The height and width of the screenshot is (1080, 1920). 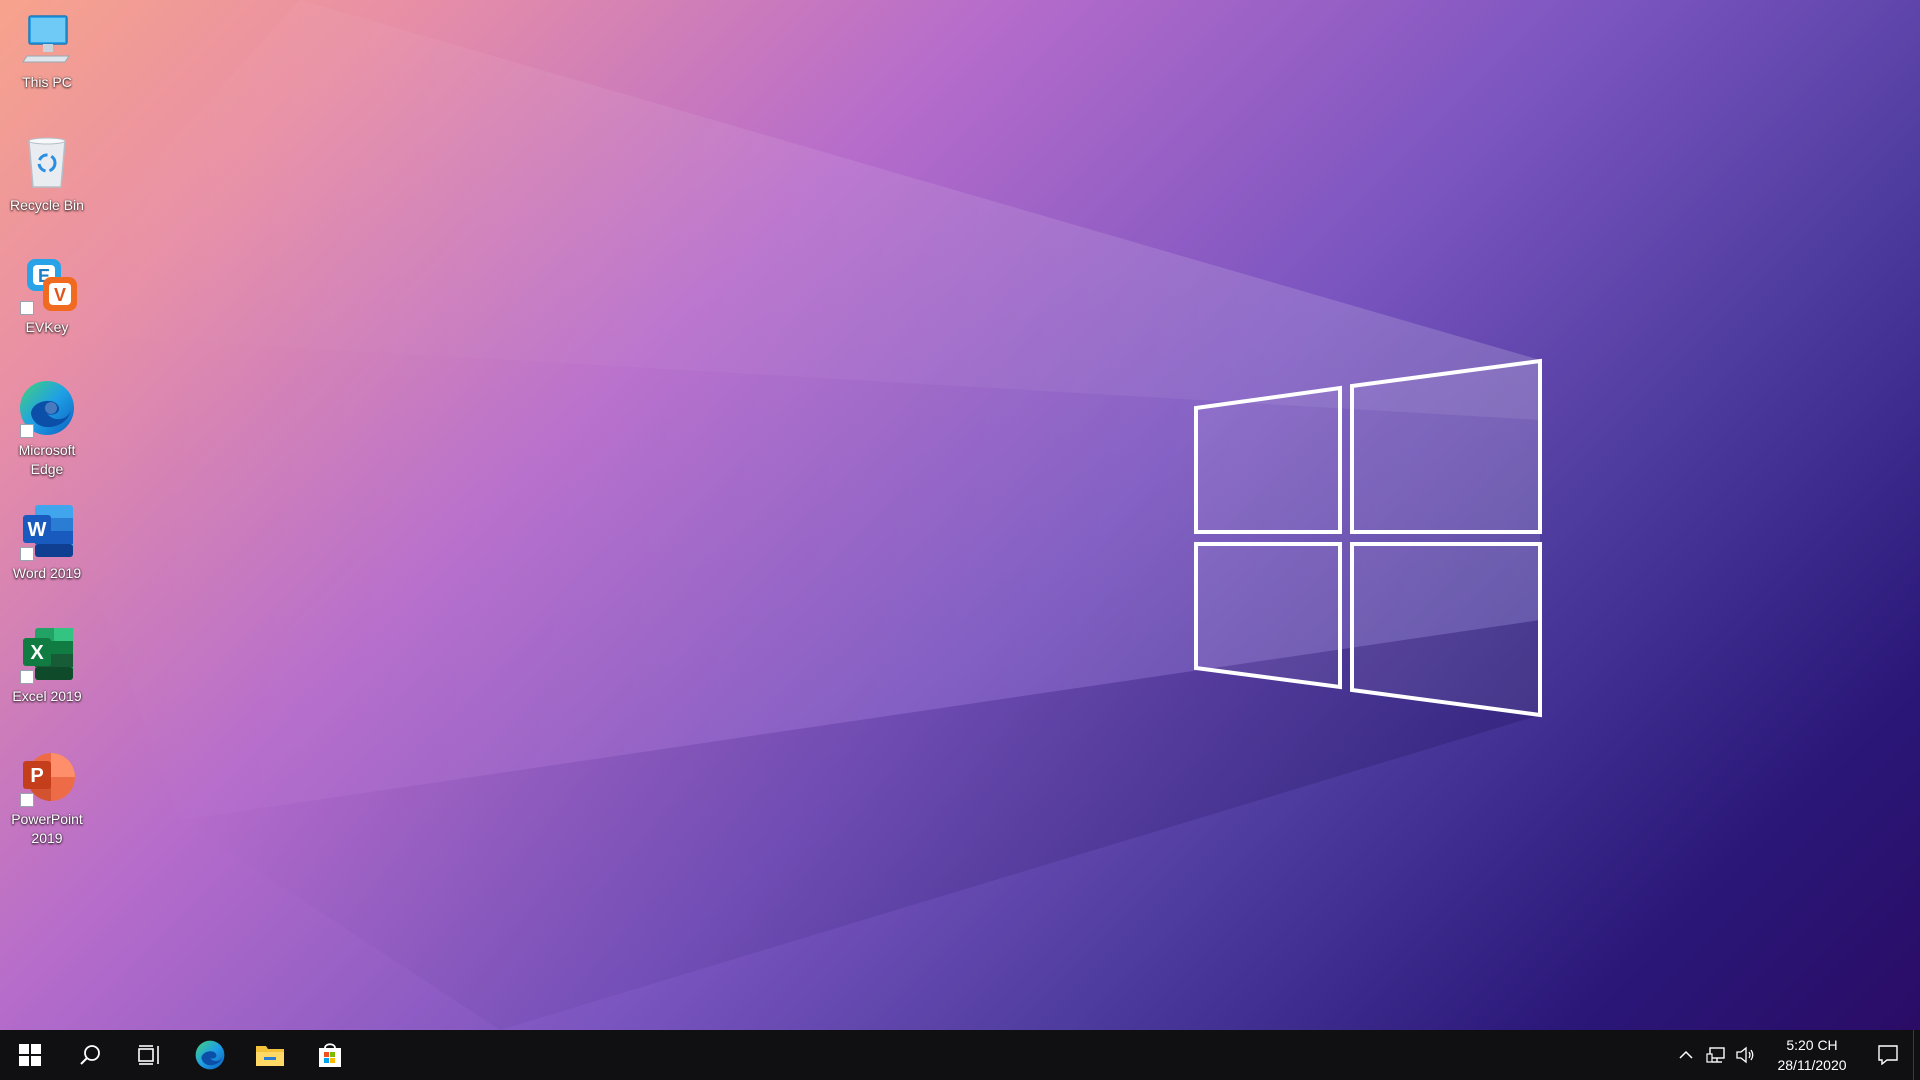 I want to click on network-button, so click(x=1716, y=1055).